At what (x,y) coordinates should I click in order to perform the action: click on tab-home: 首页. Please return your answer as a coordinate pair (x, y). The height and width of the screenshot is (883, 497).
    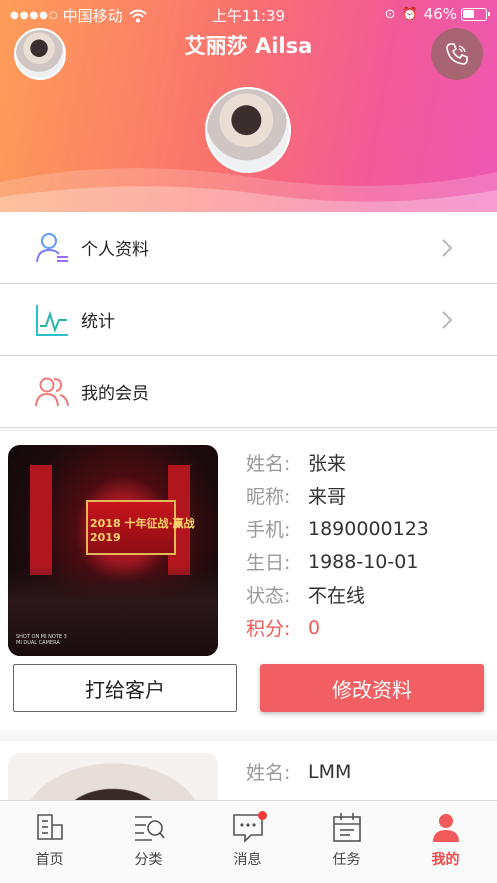
    Looking at the image, I should click on (49, 843).